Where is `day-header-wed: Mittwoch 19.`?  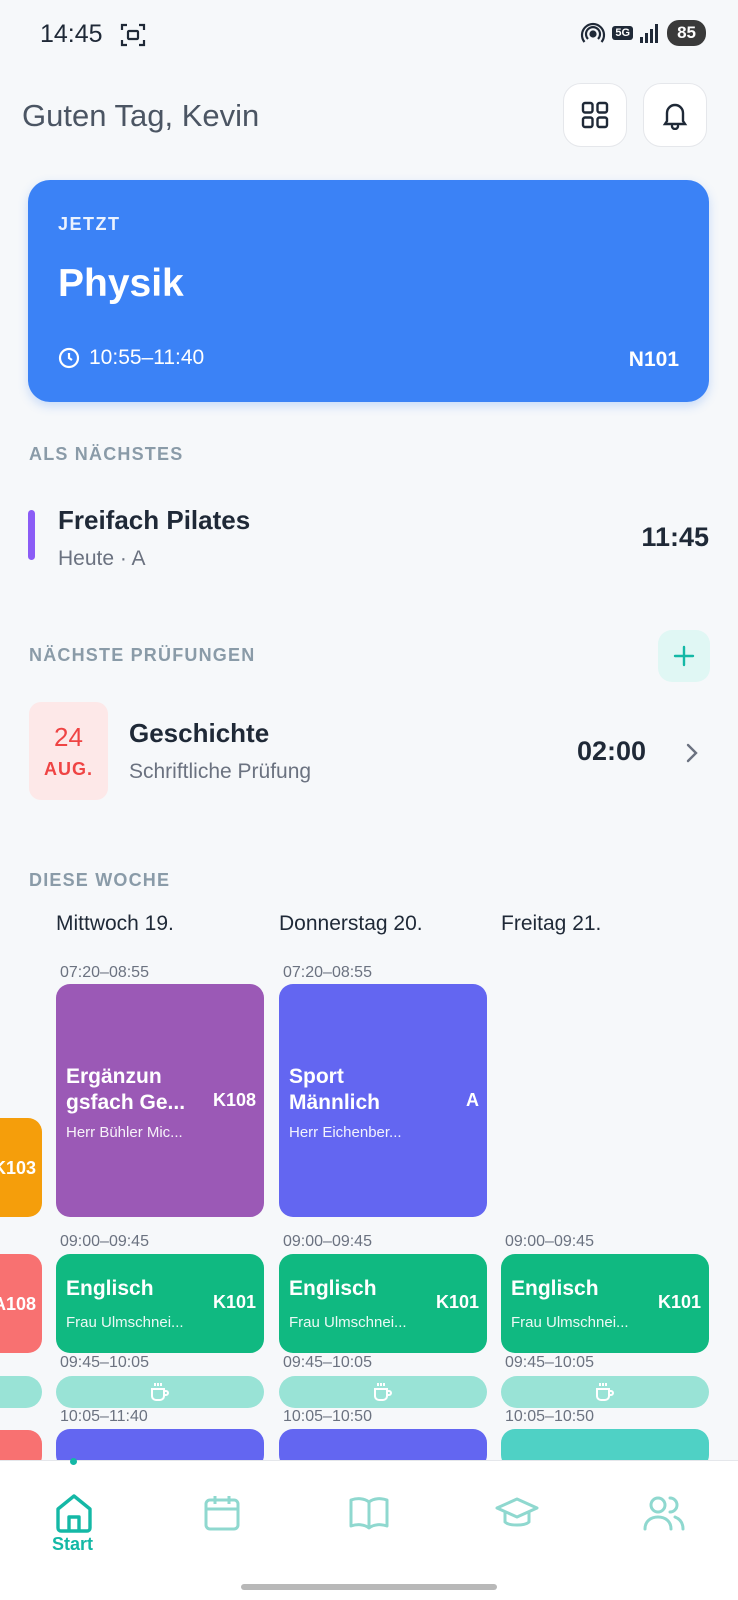 day-header-wed: Mittwoch 19. is located at coordinates (115, 923).